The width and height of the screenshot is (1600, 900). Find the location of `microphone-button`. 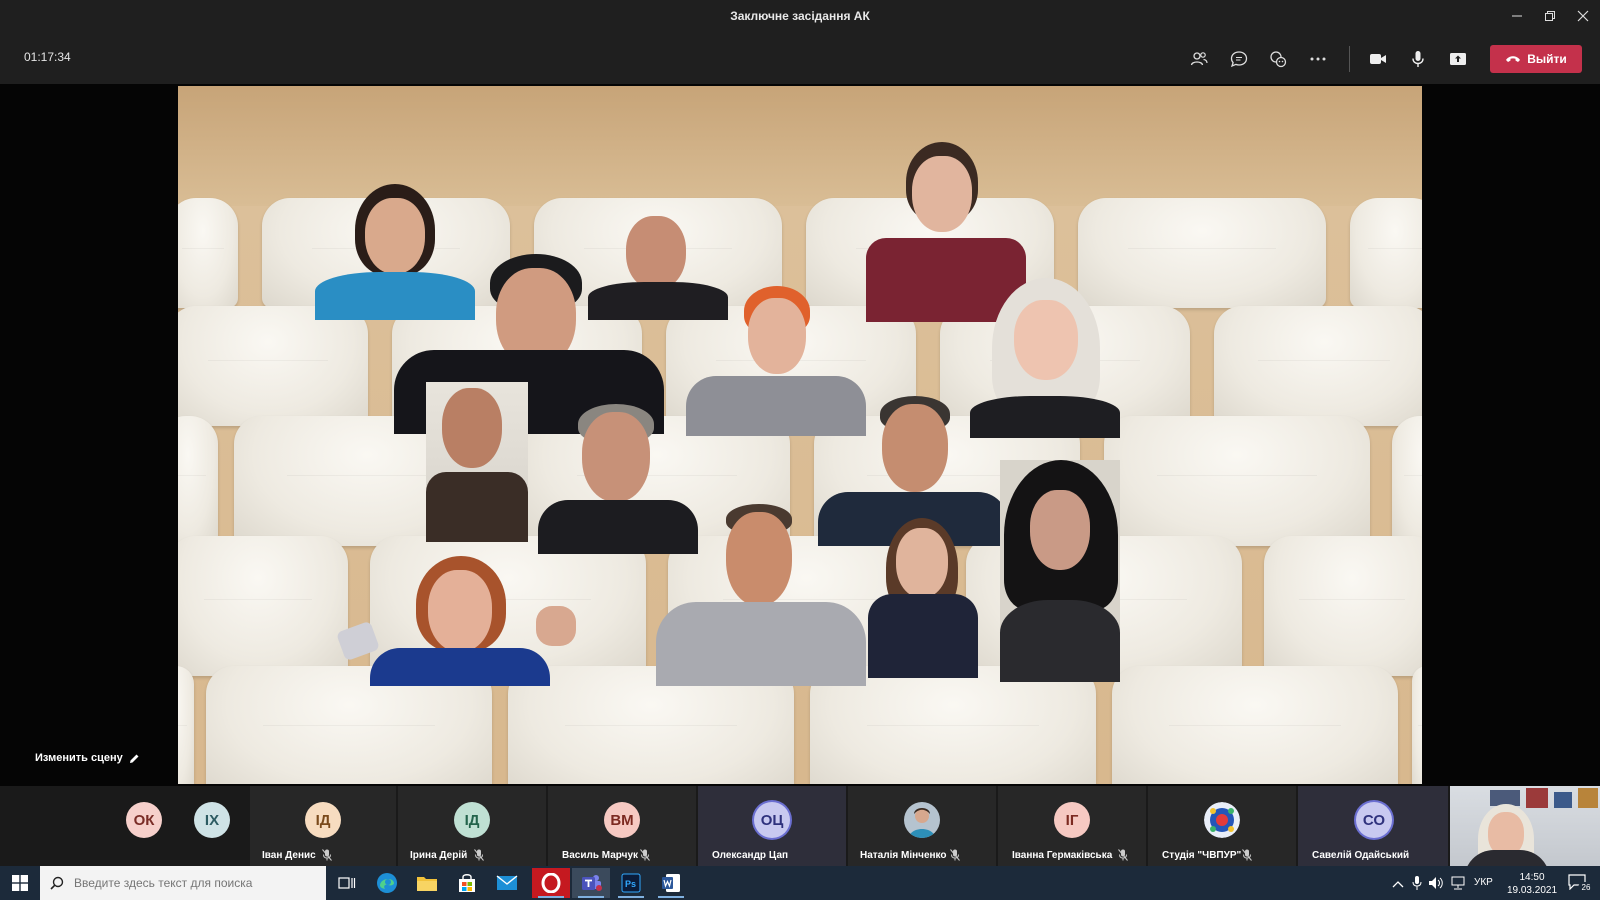

microphone-button is located at coordinates (1418, 59).